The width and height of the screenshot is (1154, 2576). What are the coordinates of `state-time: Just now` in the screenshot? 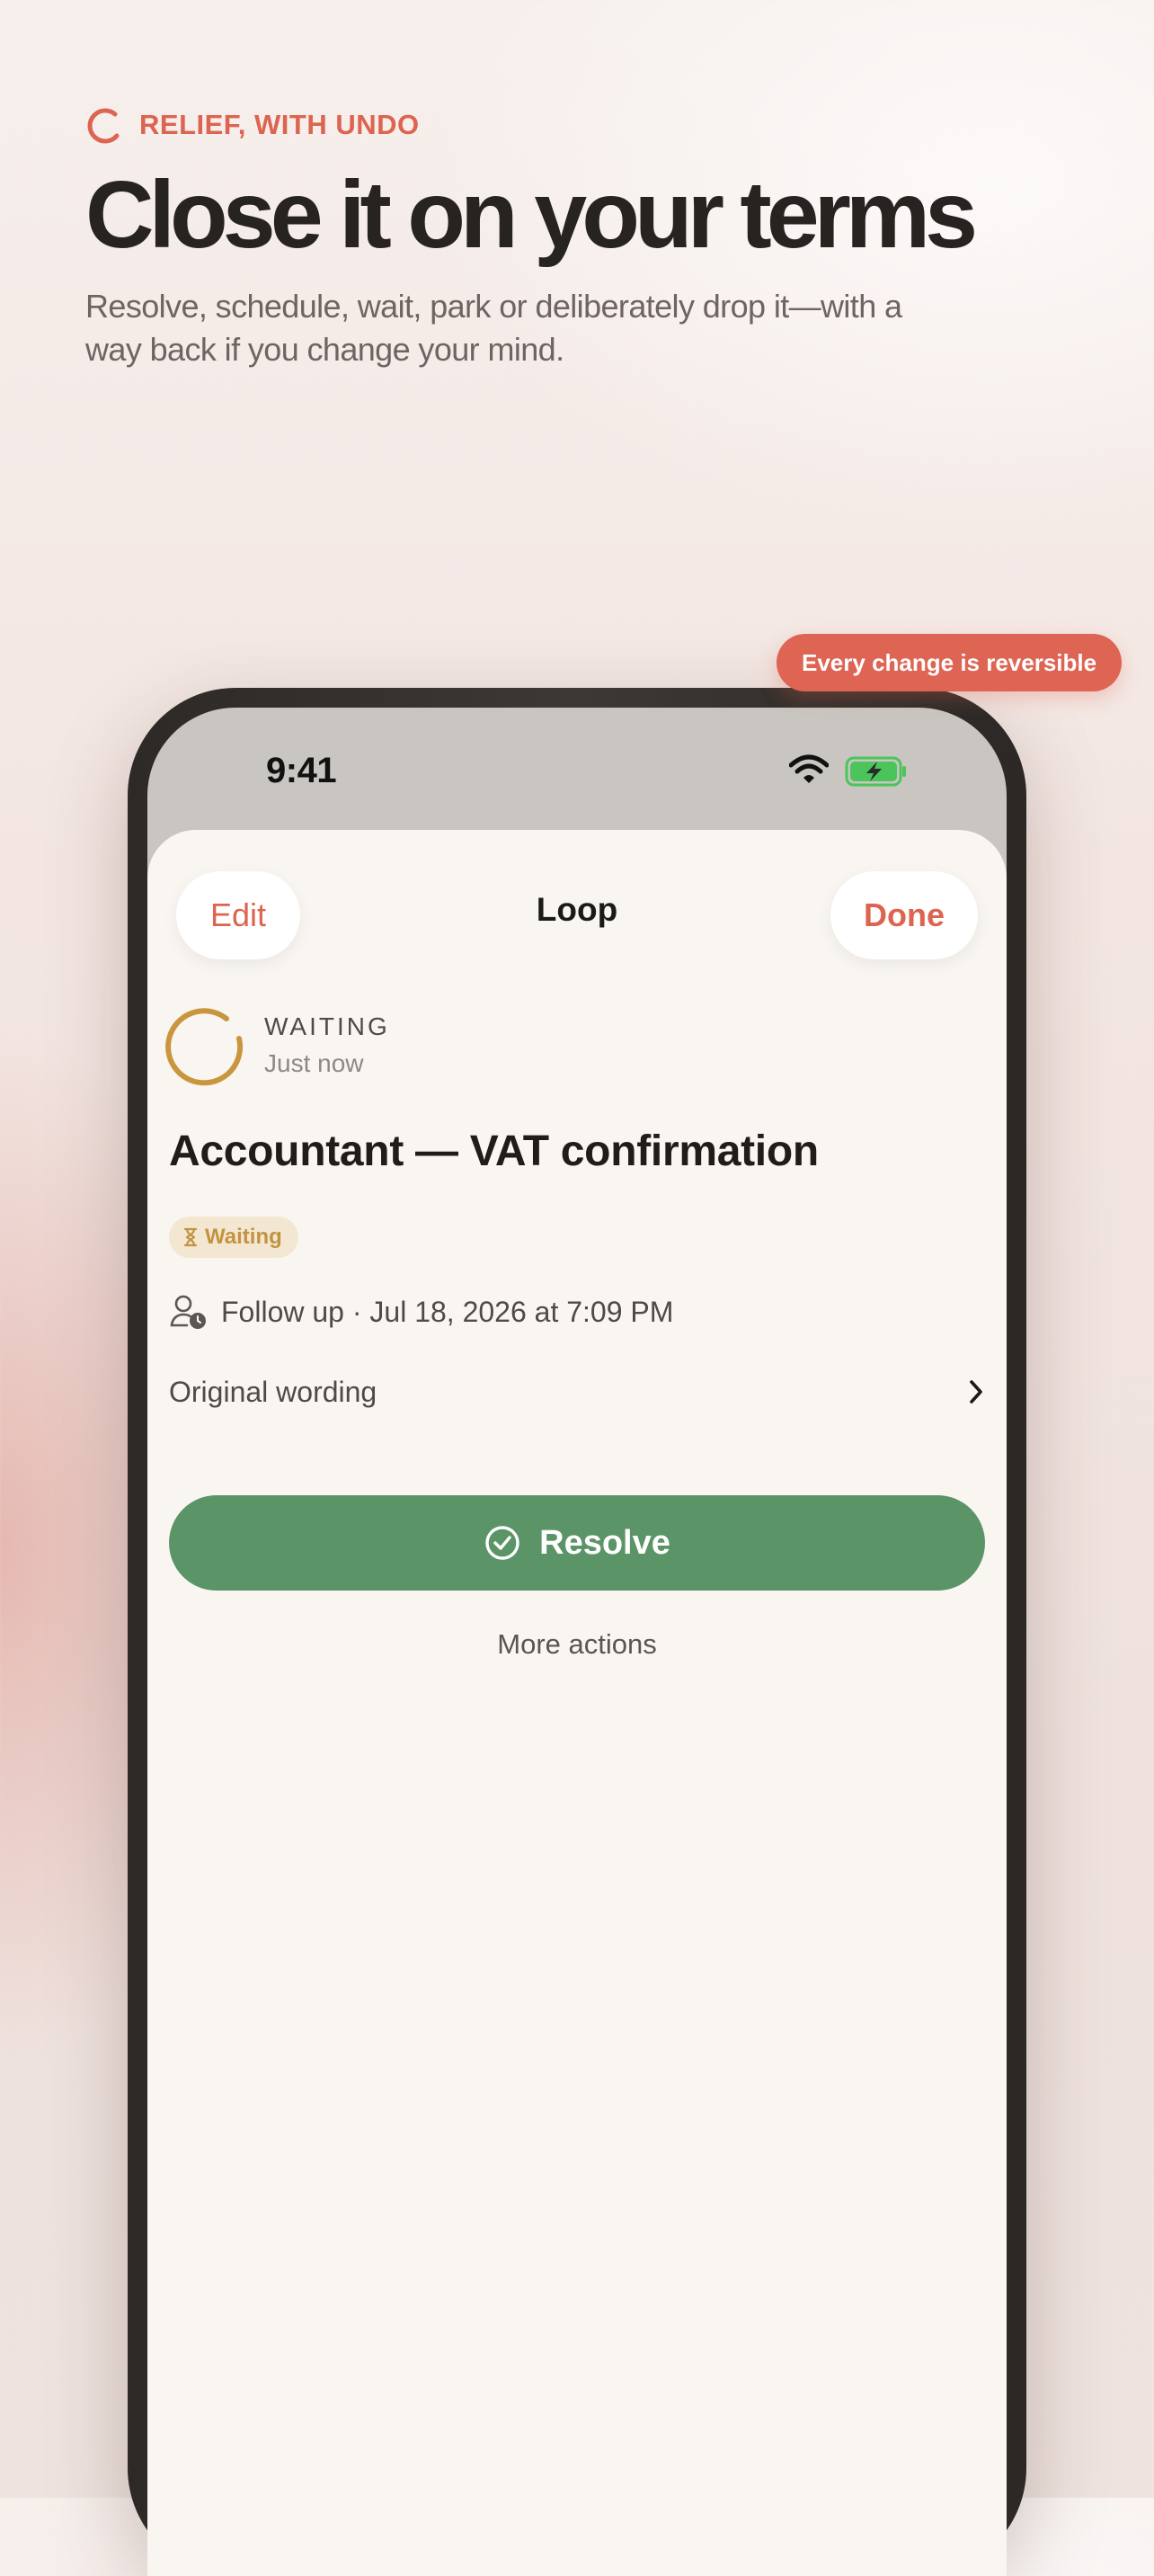 It's located at (314, 1063).